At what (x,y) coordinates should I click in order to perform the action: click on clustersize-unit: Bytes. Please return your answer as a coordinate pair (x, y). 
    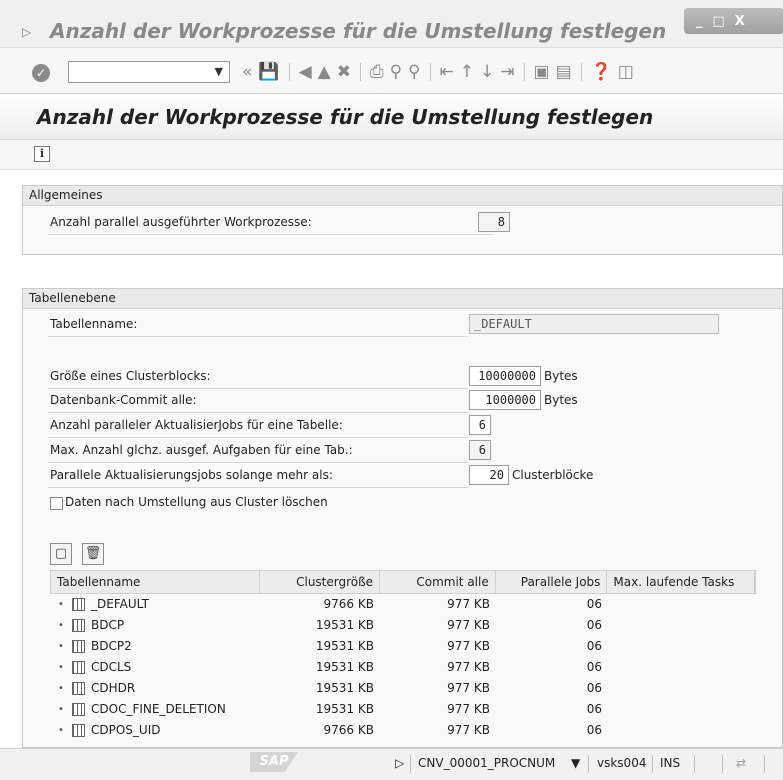
    Looking at the image, I should click on (561, 376).